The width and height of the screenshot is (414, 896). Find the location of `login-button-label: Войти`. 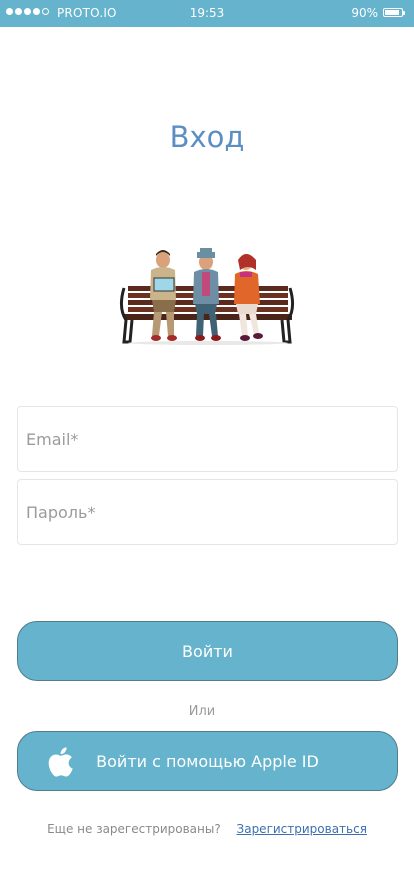

login-button-label: Войти is located at coordinates (207, 651).